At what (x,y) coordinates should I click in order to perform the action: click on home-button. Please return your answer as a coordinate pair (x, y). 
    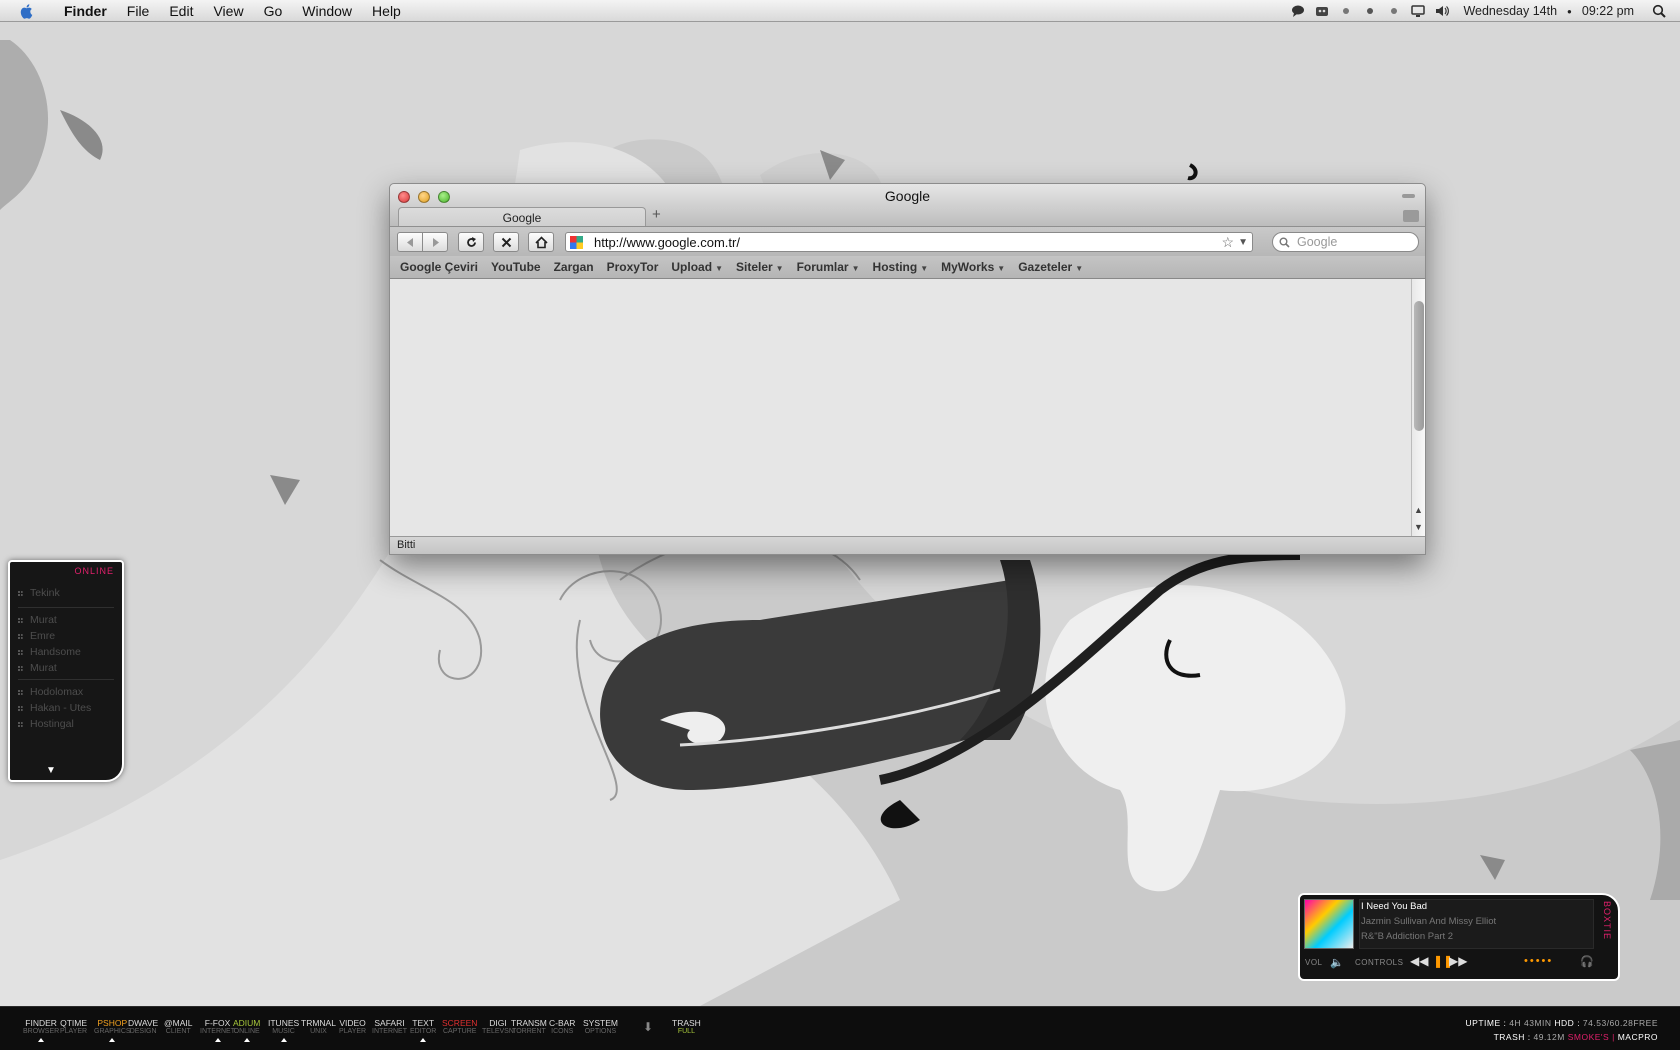
    Looking at the image, I should click on (541, 242).